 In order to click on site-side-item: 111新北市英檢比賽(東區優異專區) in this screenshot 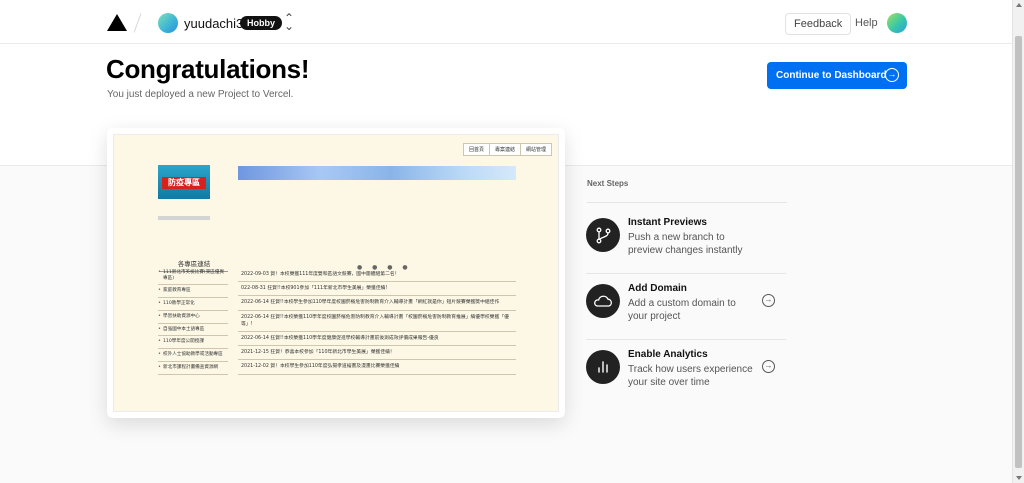, I will do `click(193, 276)`.